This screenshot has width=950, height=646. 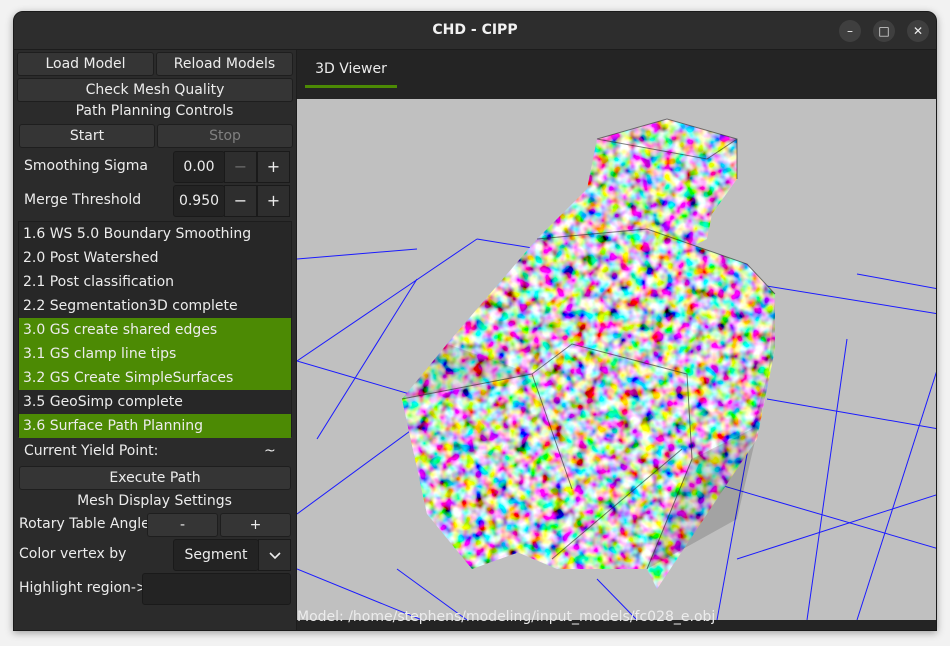 What do you see at coordinates (274, 555) in the screenshot?
I see `chevron-down-icon` at bounding box center [274, 555].